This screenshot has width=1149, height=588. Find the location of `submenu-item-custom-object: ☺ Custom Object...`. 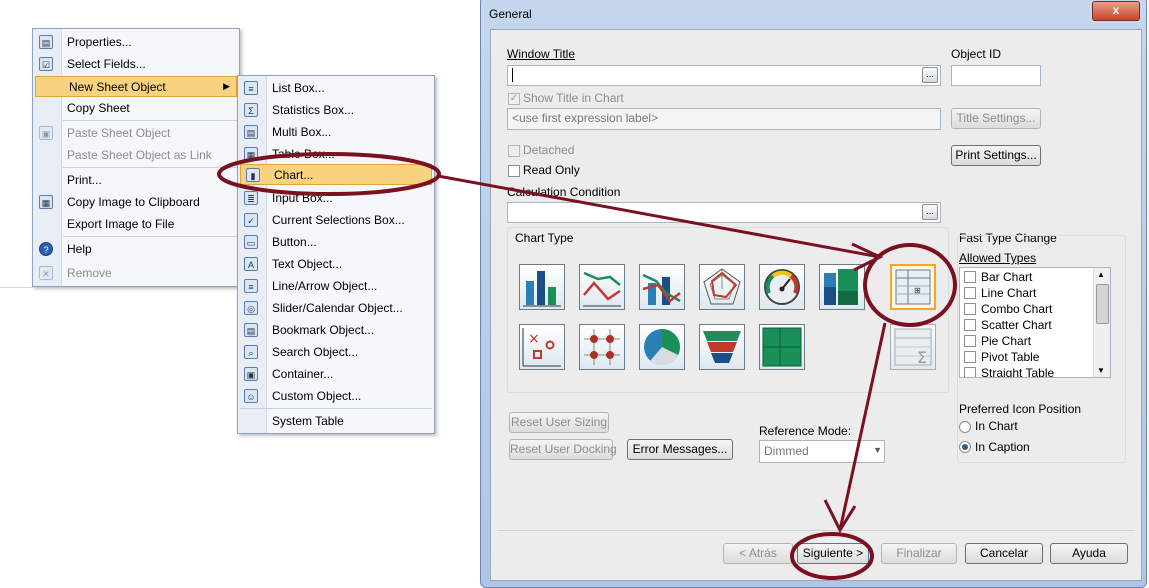

submenu-item-custom-object: ☺ Custom Object... is located at coordinates (336, 396).